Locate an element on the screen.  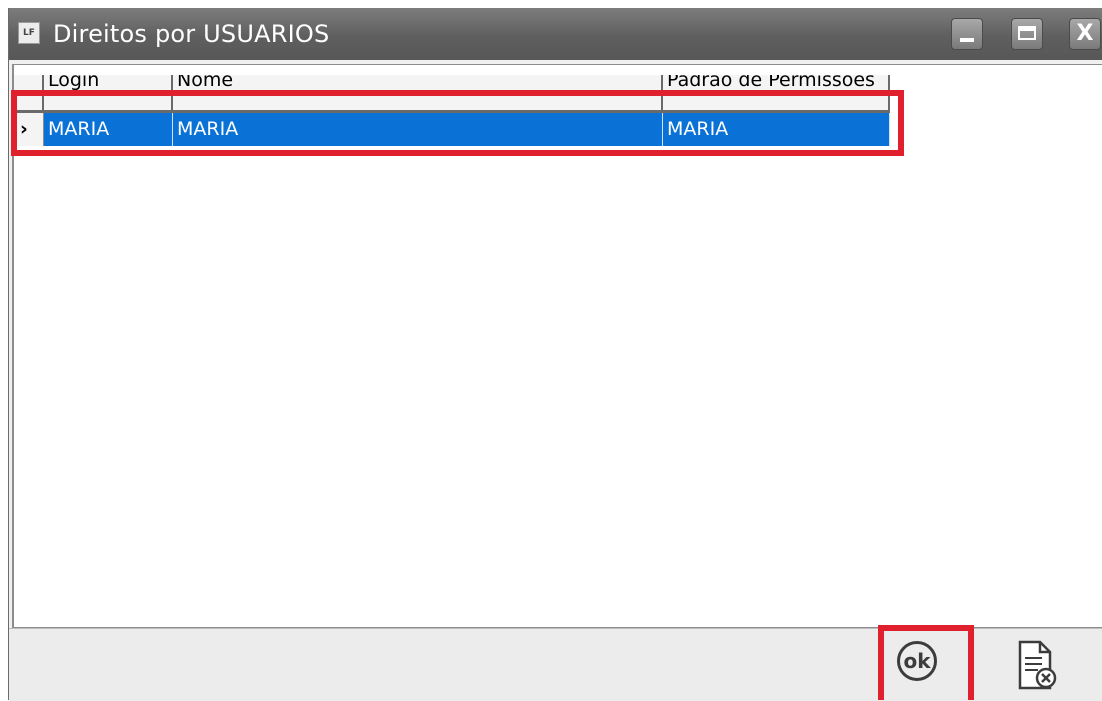
maximize-button is located at coordinates (1027, 34).